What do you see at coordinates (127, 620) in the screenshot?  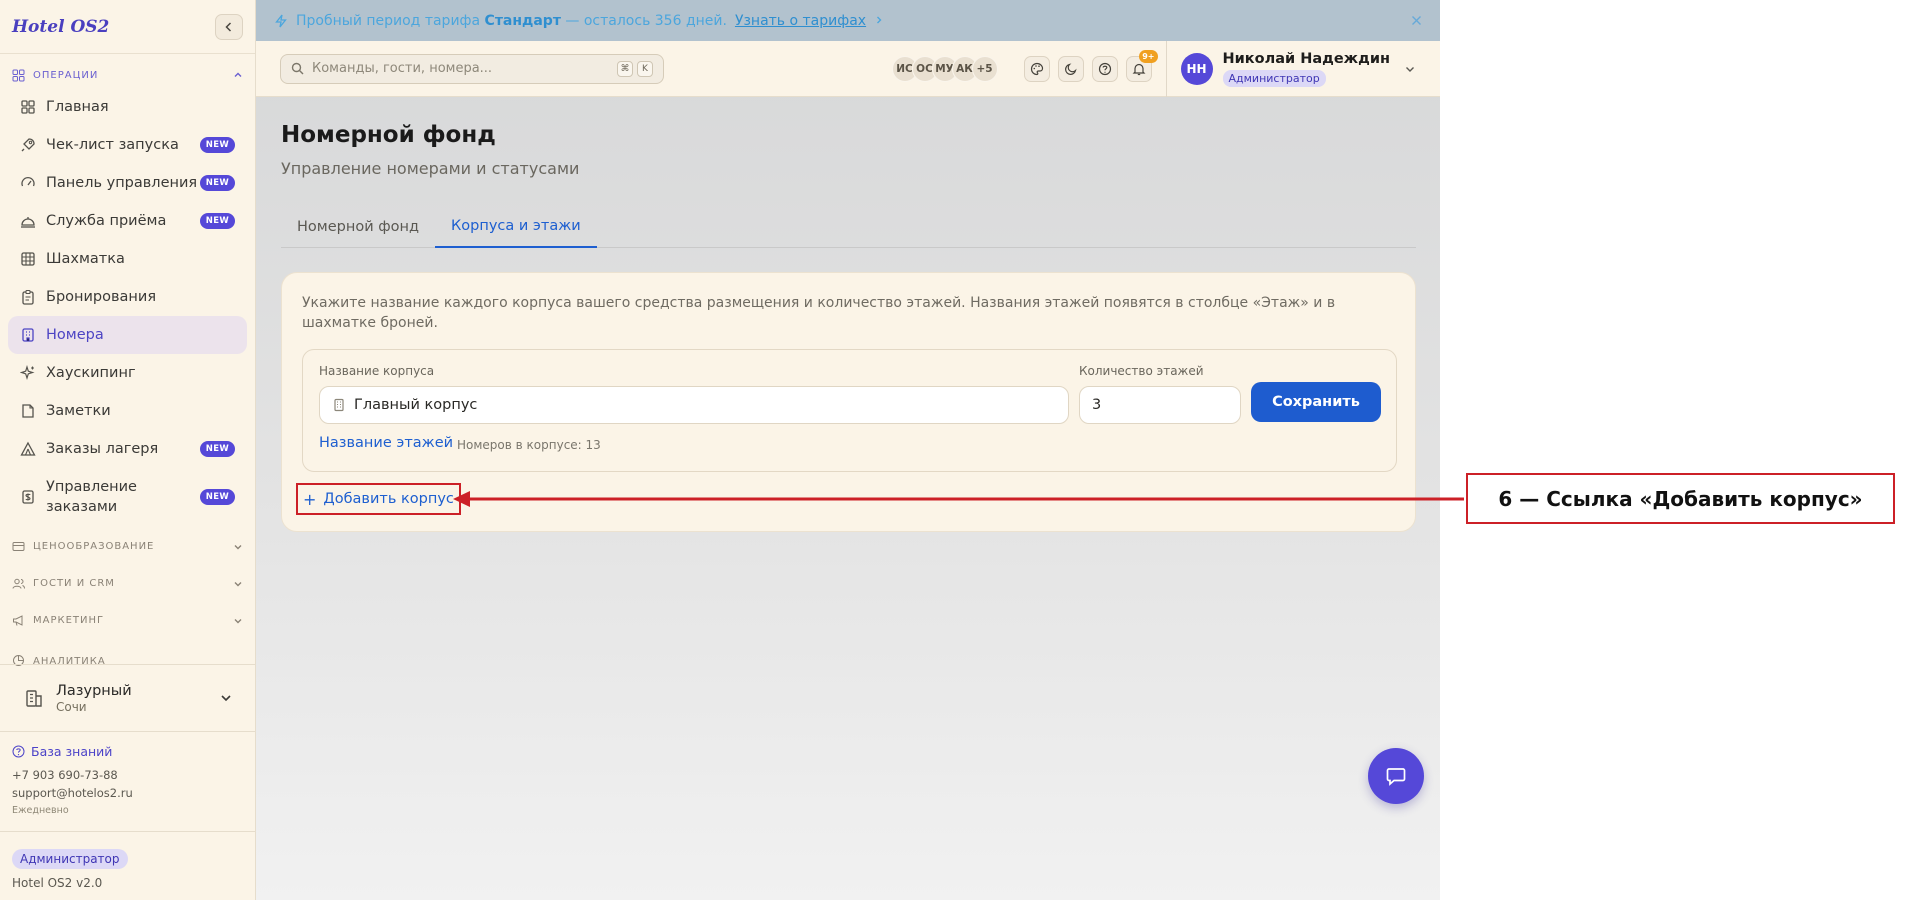 I see `section-marketing: Маркетинг` at bounding box center [127, 620].